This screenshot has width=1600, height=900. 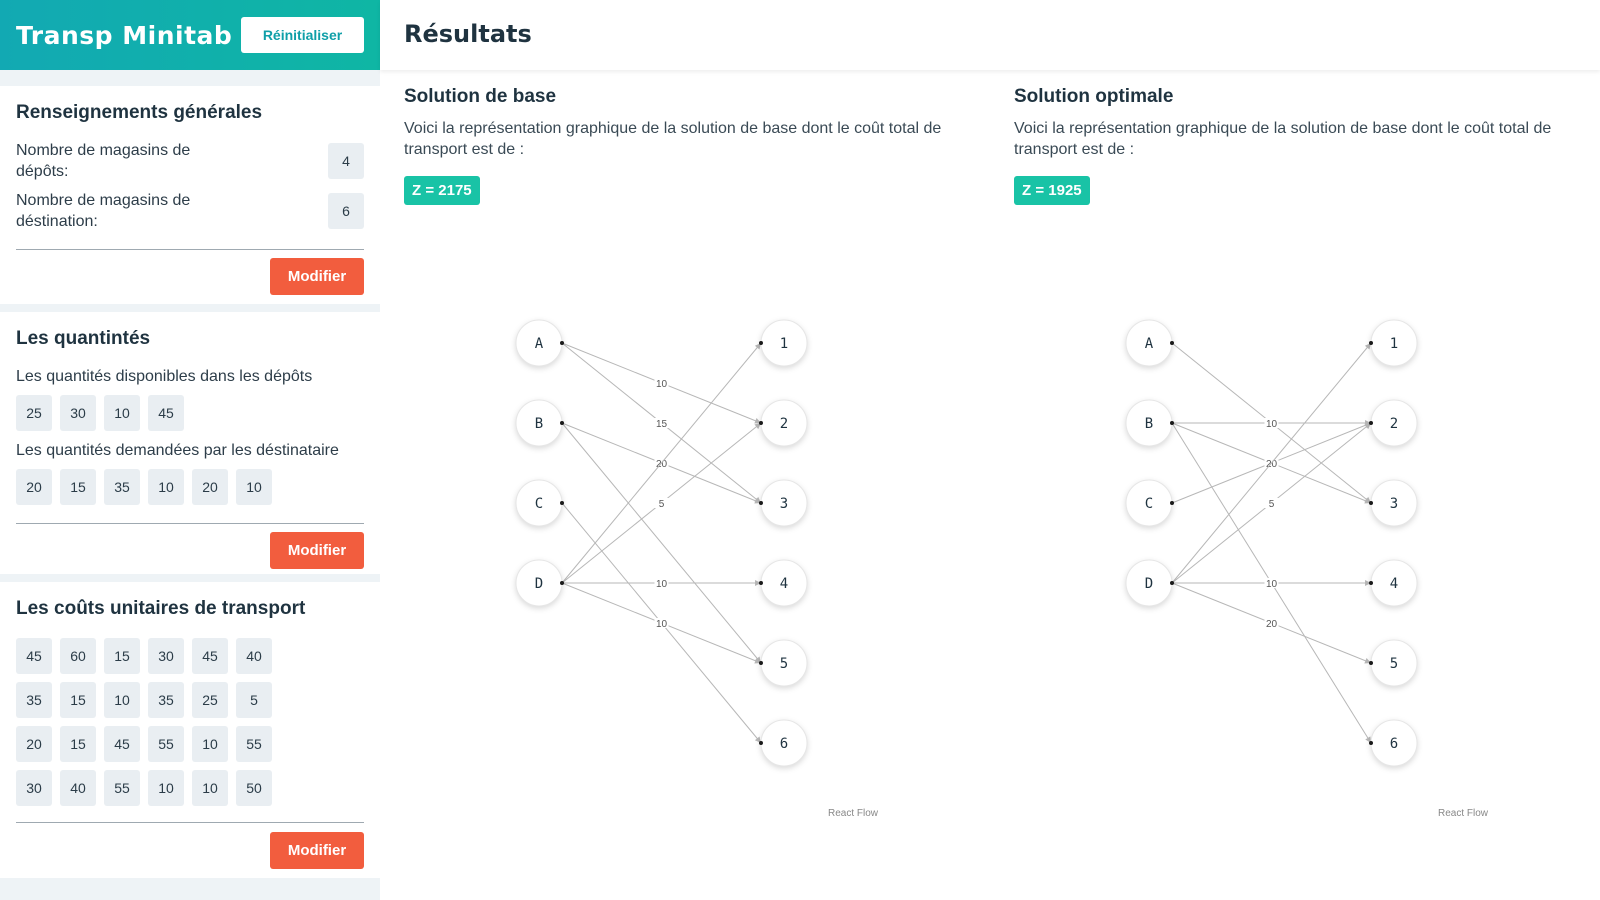 I want to click on results-header: Résultats, so click(x=990, y=35).